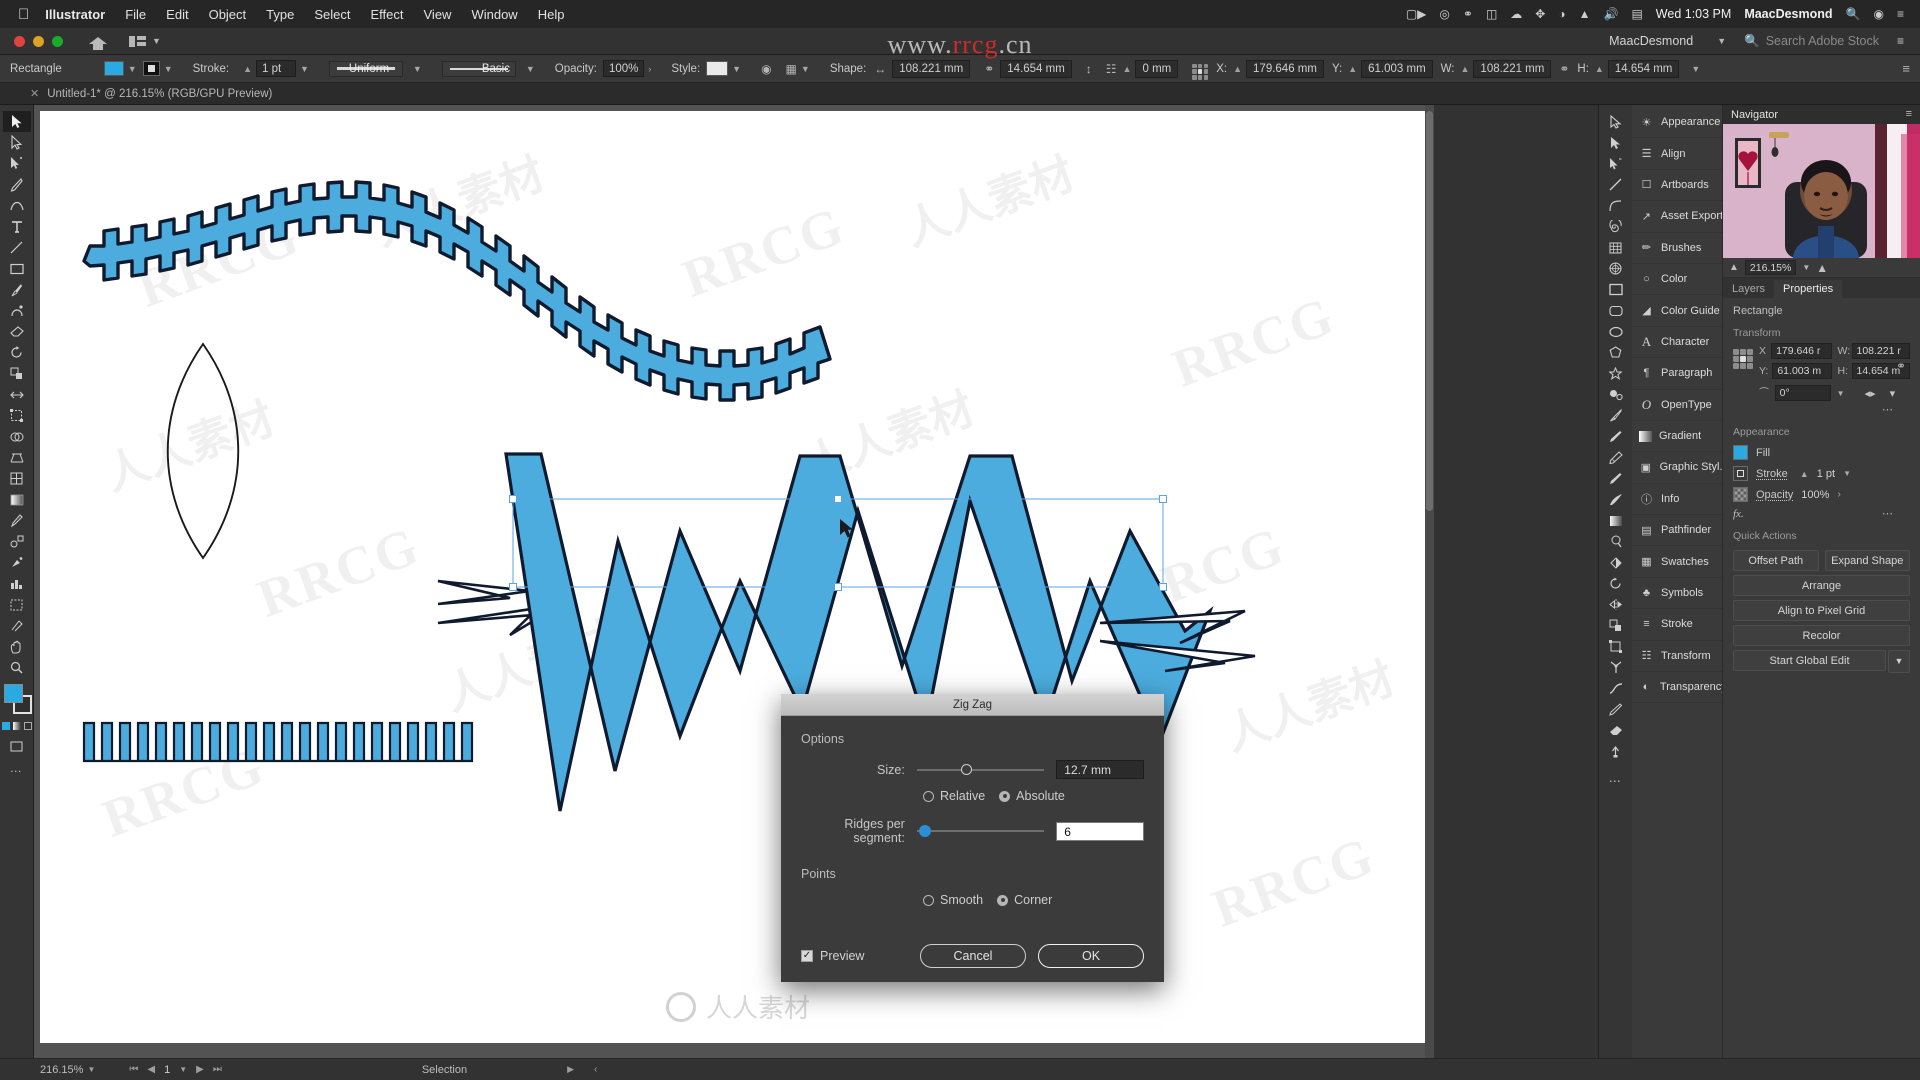 This screenshot has width=1920, height=1080. What do you see at coordinates (595, 1069) in the screenshot?
I see `status-resize-icon: ‹` at bounding box center [595, 1069].